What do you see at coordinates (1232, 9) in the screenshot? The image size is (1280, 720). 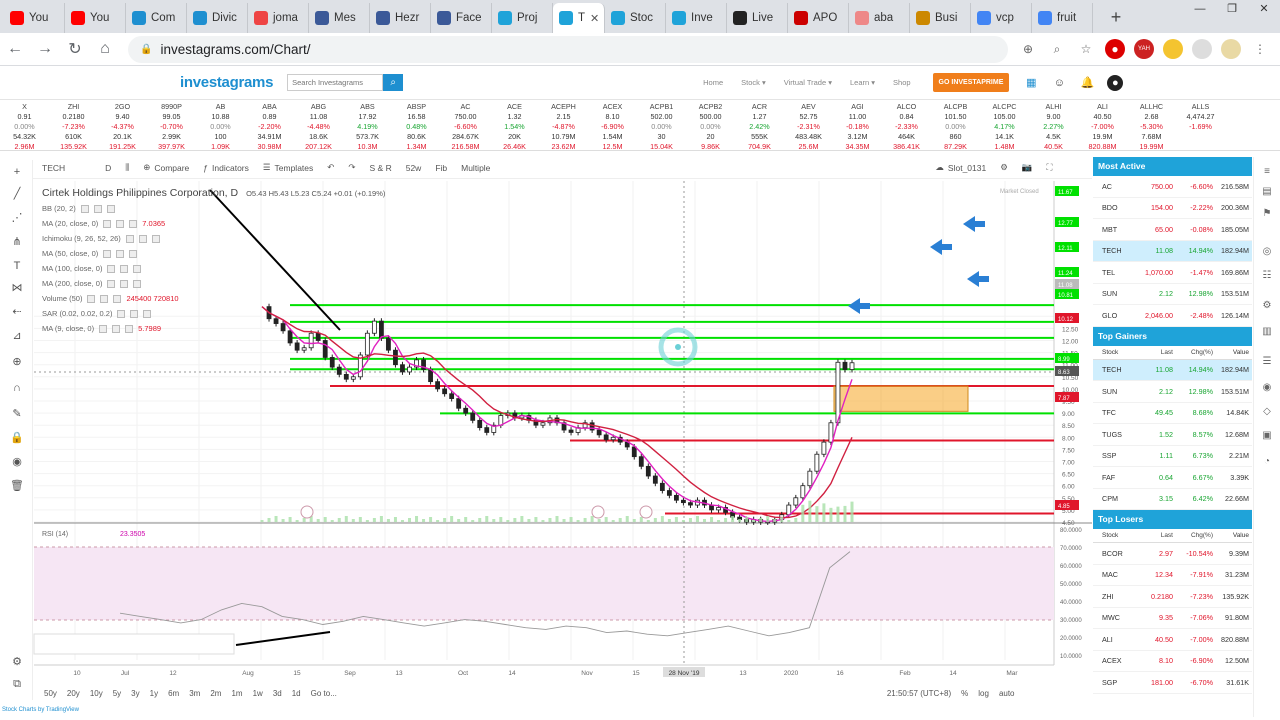 I see `restore-icon: ❐` at bounding box center [1232, 9].